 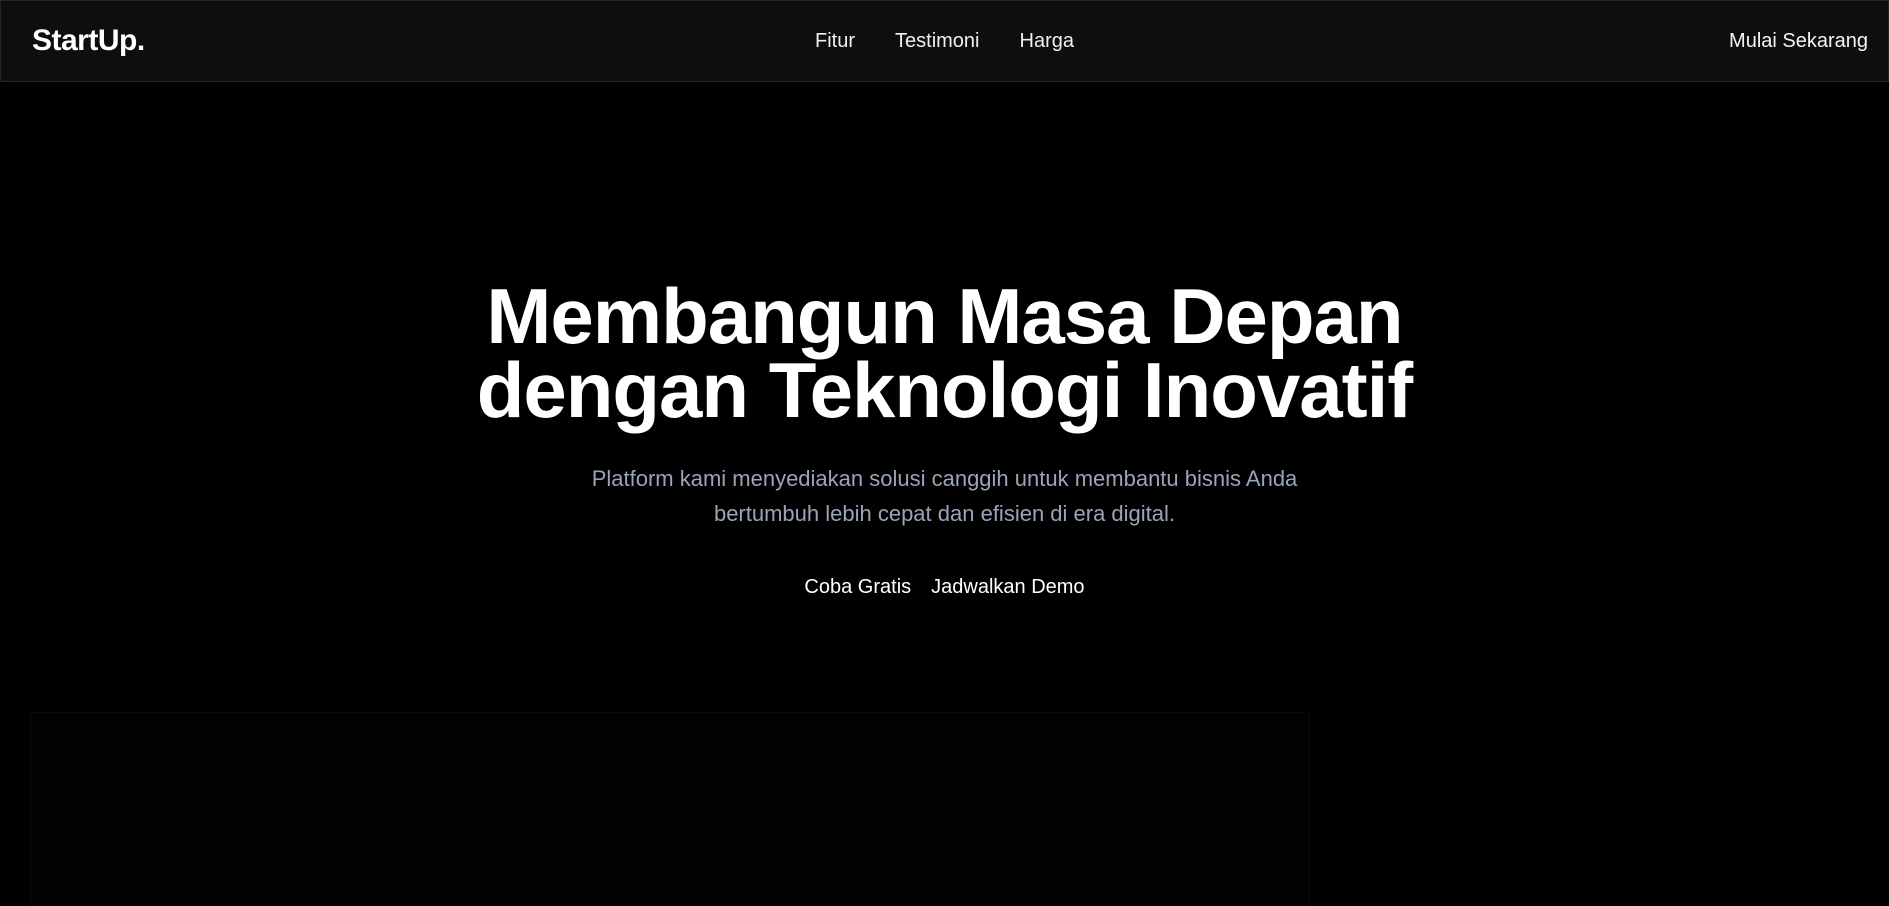 I want to click on jadwalkan-demo-button: Jadwalkan Demo, so click(x=1007, y=587).